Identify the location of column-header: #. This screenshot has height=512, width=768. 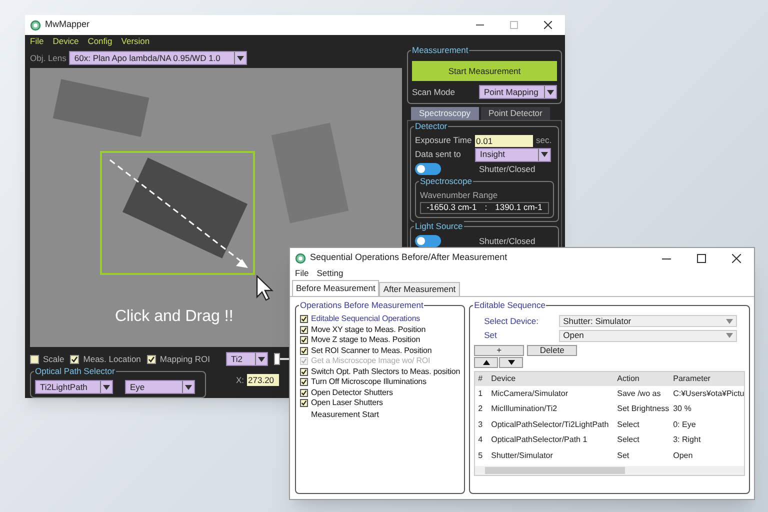
(481, 379).